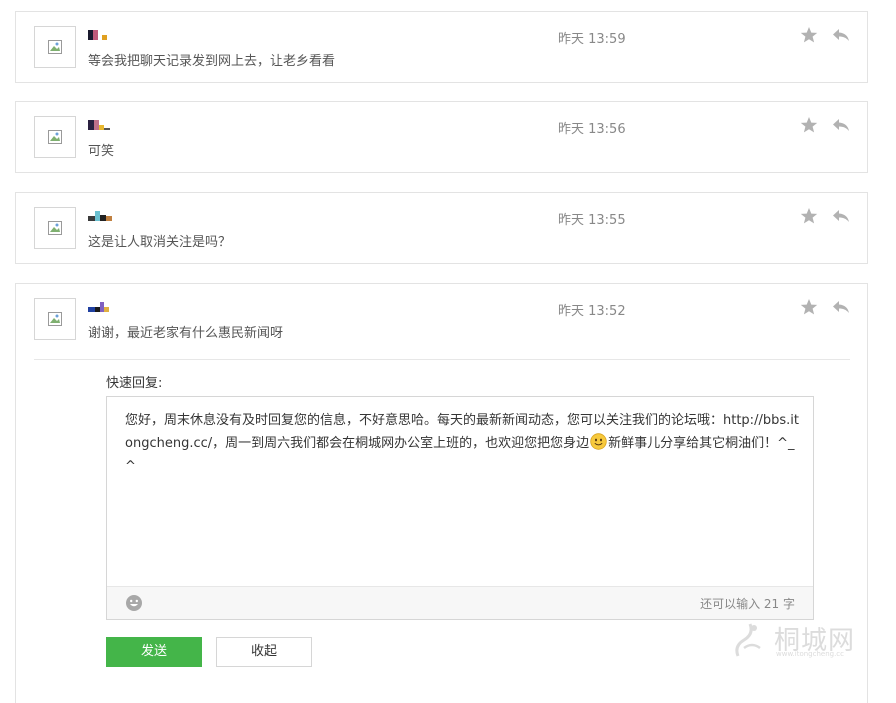 This screenshot has height=703, width=896. What do you see at coordinates (441, 228) in the screenshot?
I see `message-item: 这是让人取消关注是吗？ 昨天 13:55` at bounding box center [441, 228].